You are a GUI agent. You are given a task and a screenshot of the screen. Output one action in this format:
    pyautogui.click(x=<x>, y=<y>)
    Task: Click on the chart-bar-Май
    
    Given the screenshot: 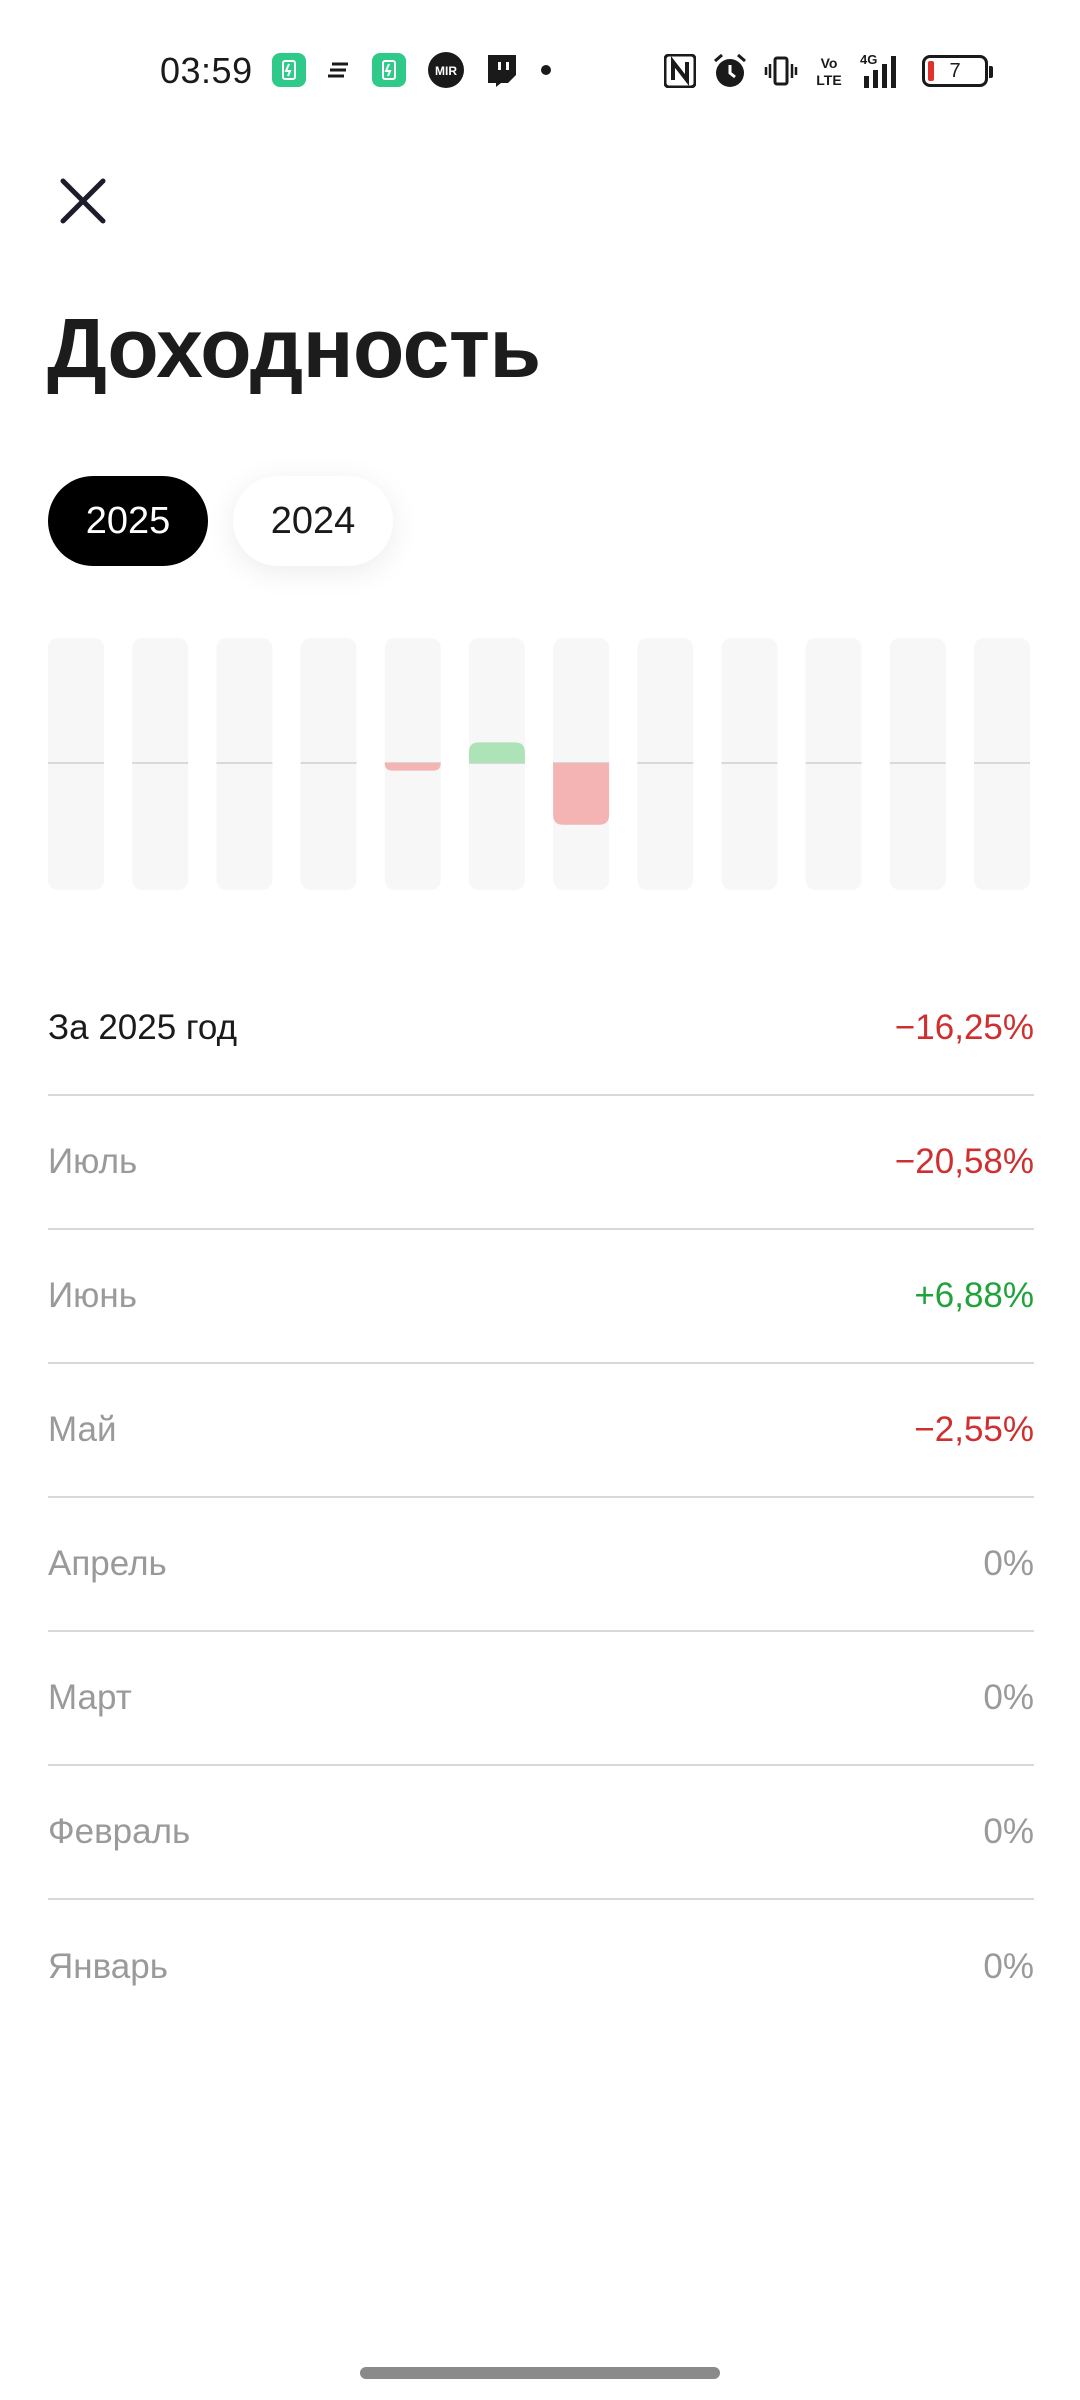 What is the action you would take?
    pyautogui.click(x=412, y=767)
    